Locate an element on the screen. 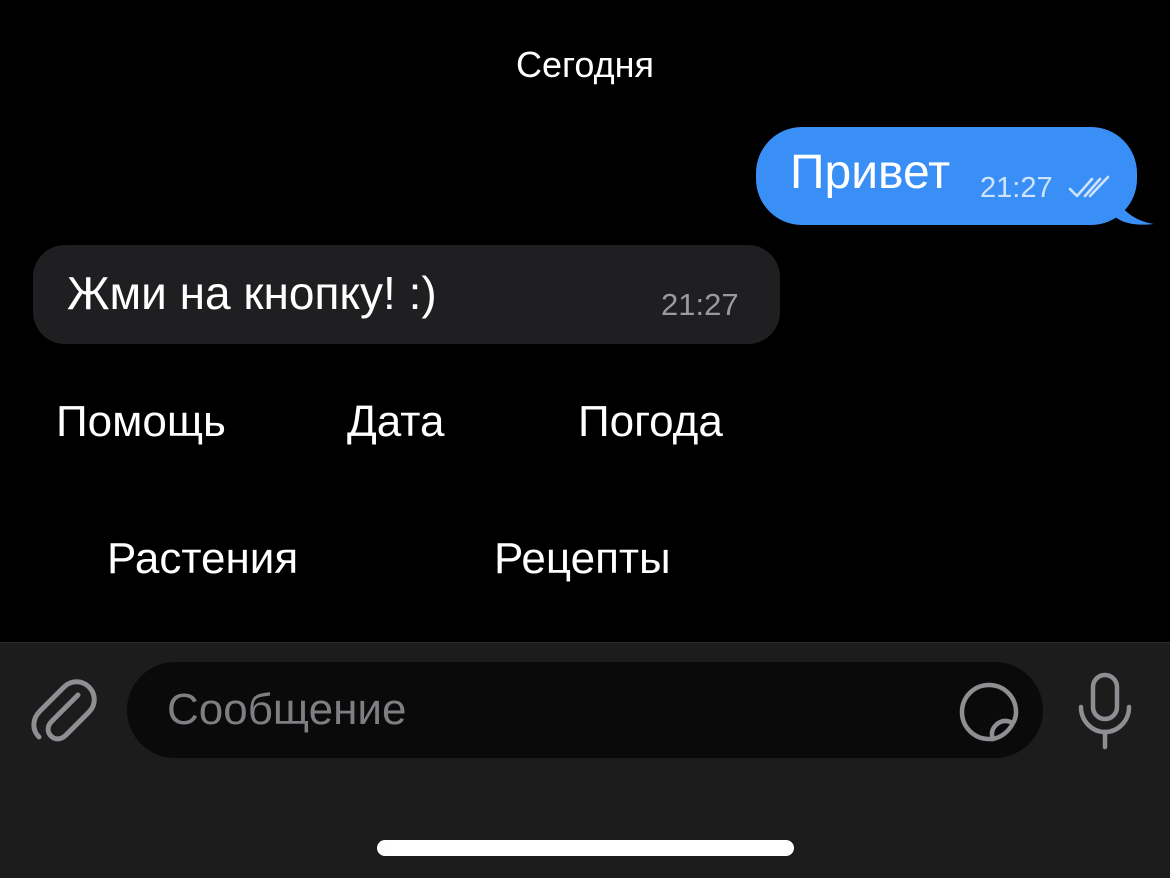 The image size is (1170, 878). date-header: Сегодня is located at coordinates (585, 64).